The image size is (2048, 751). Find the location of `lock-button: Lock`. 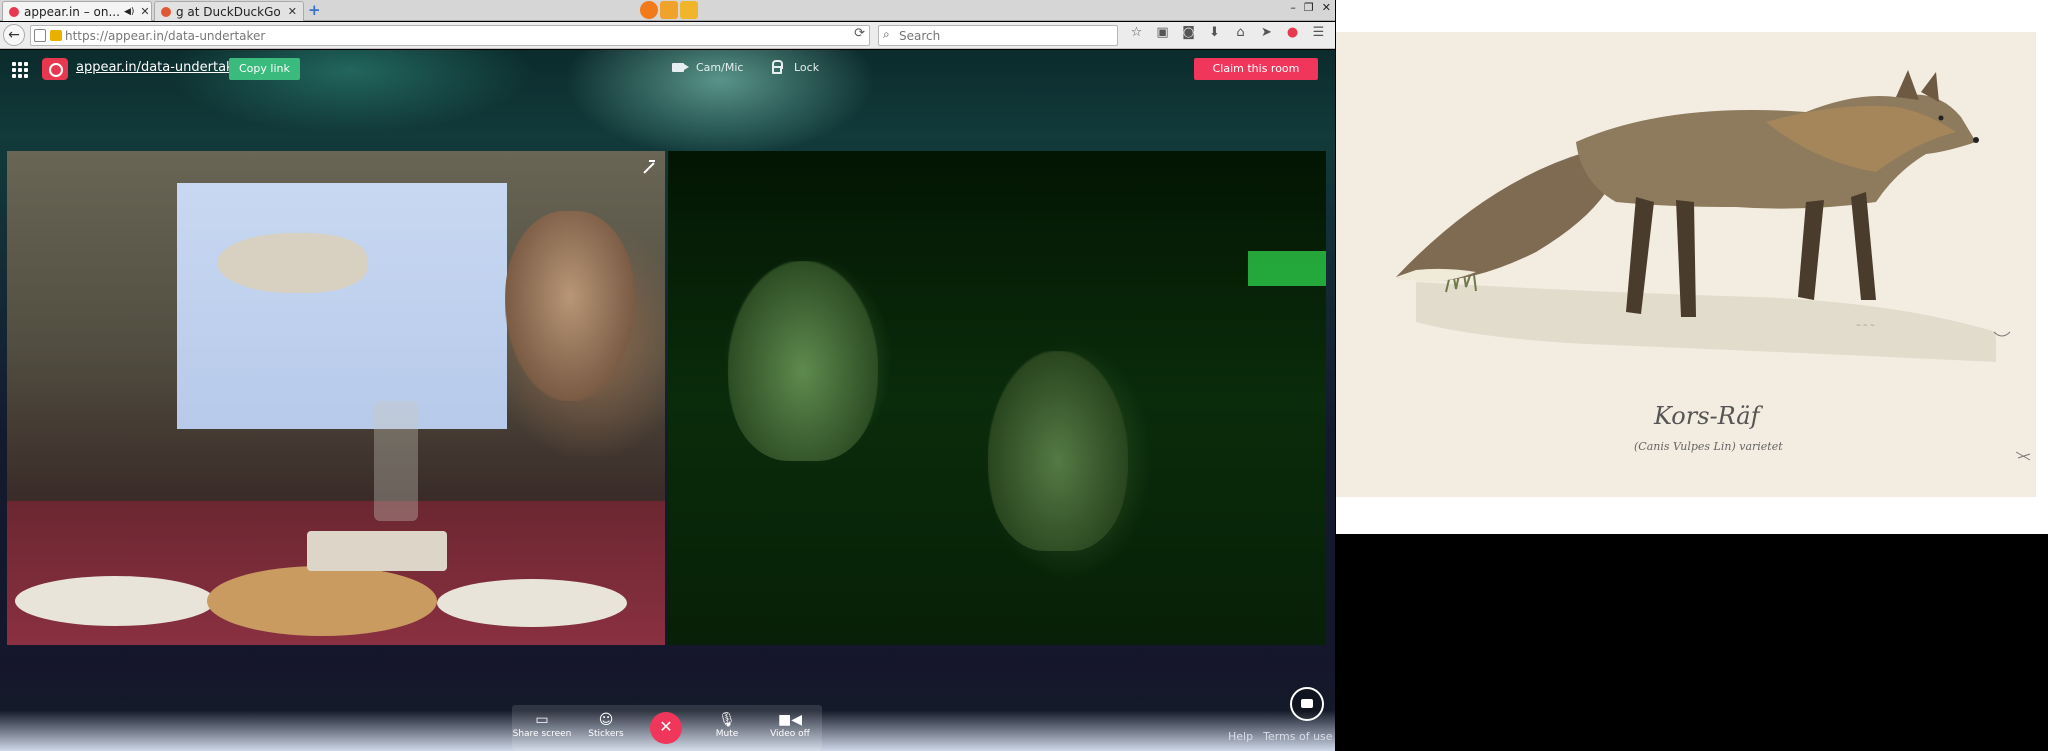

lock-button: Lock is located at coordinates (796, 66).